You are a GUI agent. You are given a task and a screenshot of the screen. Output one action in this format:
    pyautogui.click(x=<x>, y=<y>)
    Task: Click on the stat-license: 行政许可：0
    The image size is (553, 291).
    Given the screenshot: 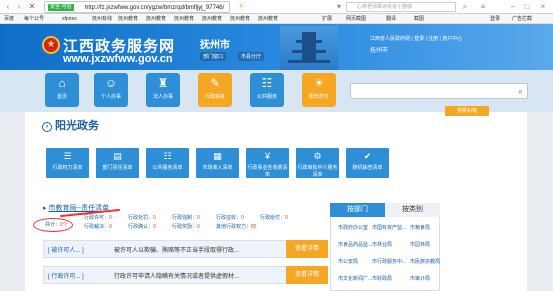 What is the action you would take?
    pyautogui.click(x=98, y=218)
    